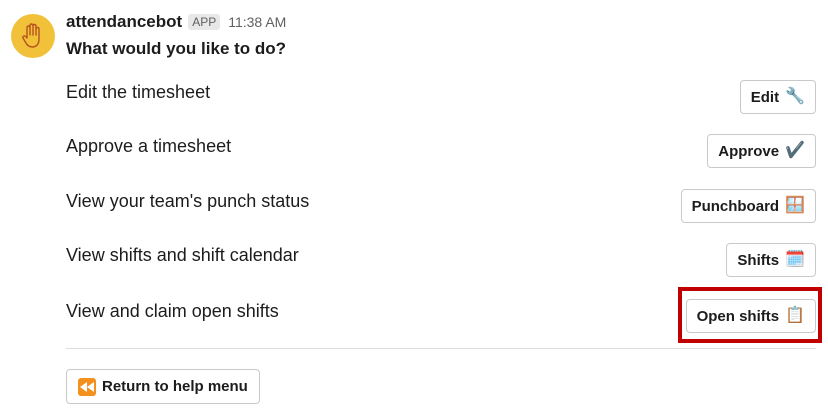 This screenshot has width=828, height=414. Describe the element at coordinates (441, 154) in the screenshot. I see `action-row-approve: Approve a timesheet Approve ✔️` at that location.